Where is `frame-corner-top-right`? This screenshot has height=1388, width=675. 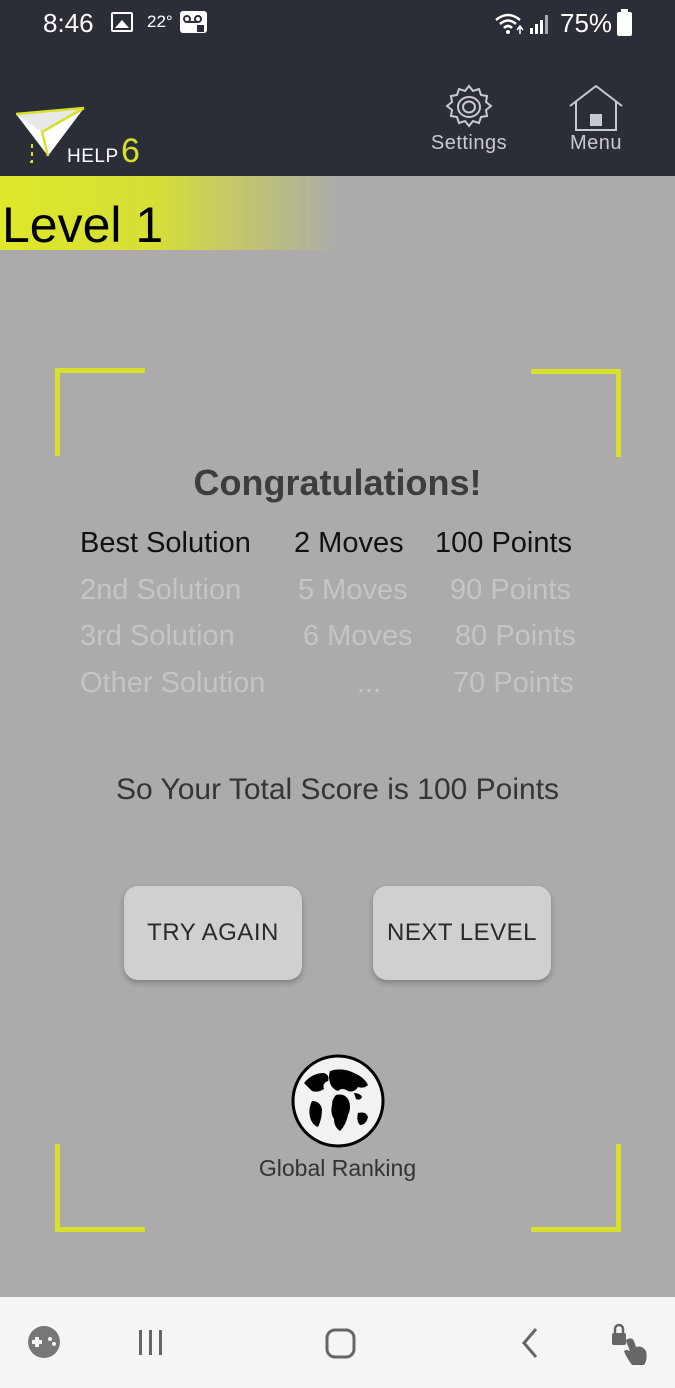
frame-corner-top-right is located at coordinates (576, 413).